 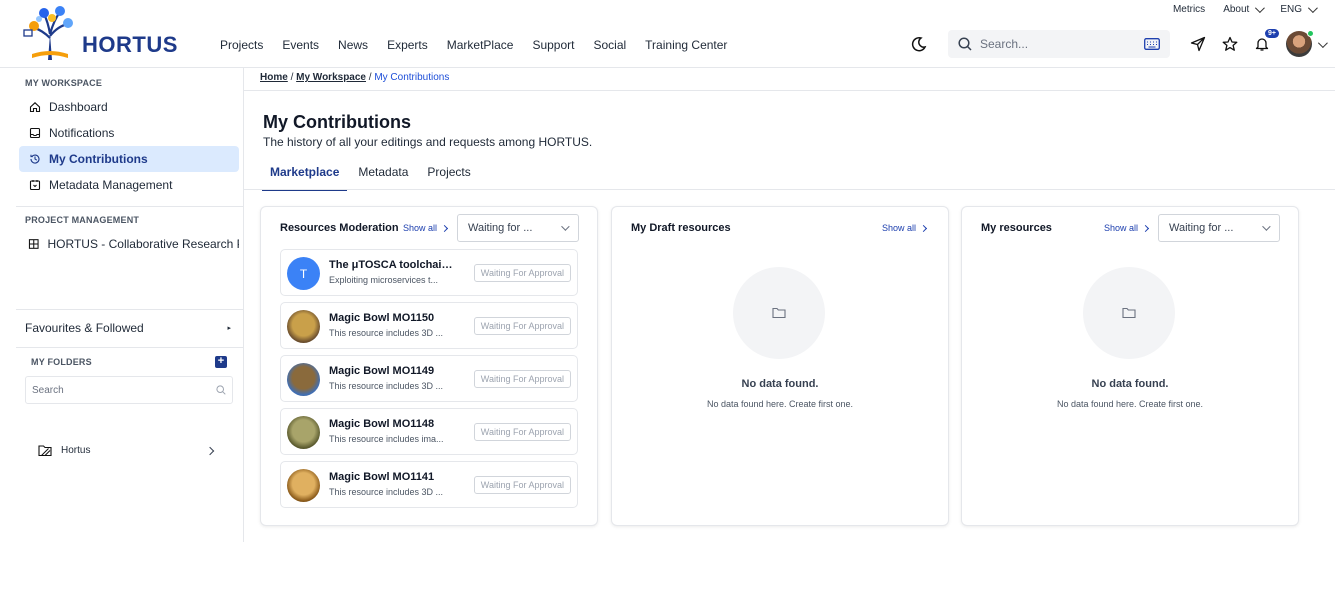 I want to click on send-button, so click(x=1198, y=44).